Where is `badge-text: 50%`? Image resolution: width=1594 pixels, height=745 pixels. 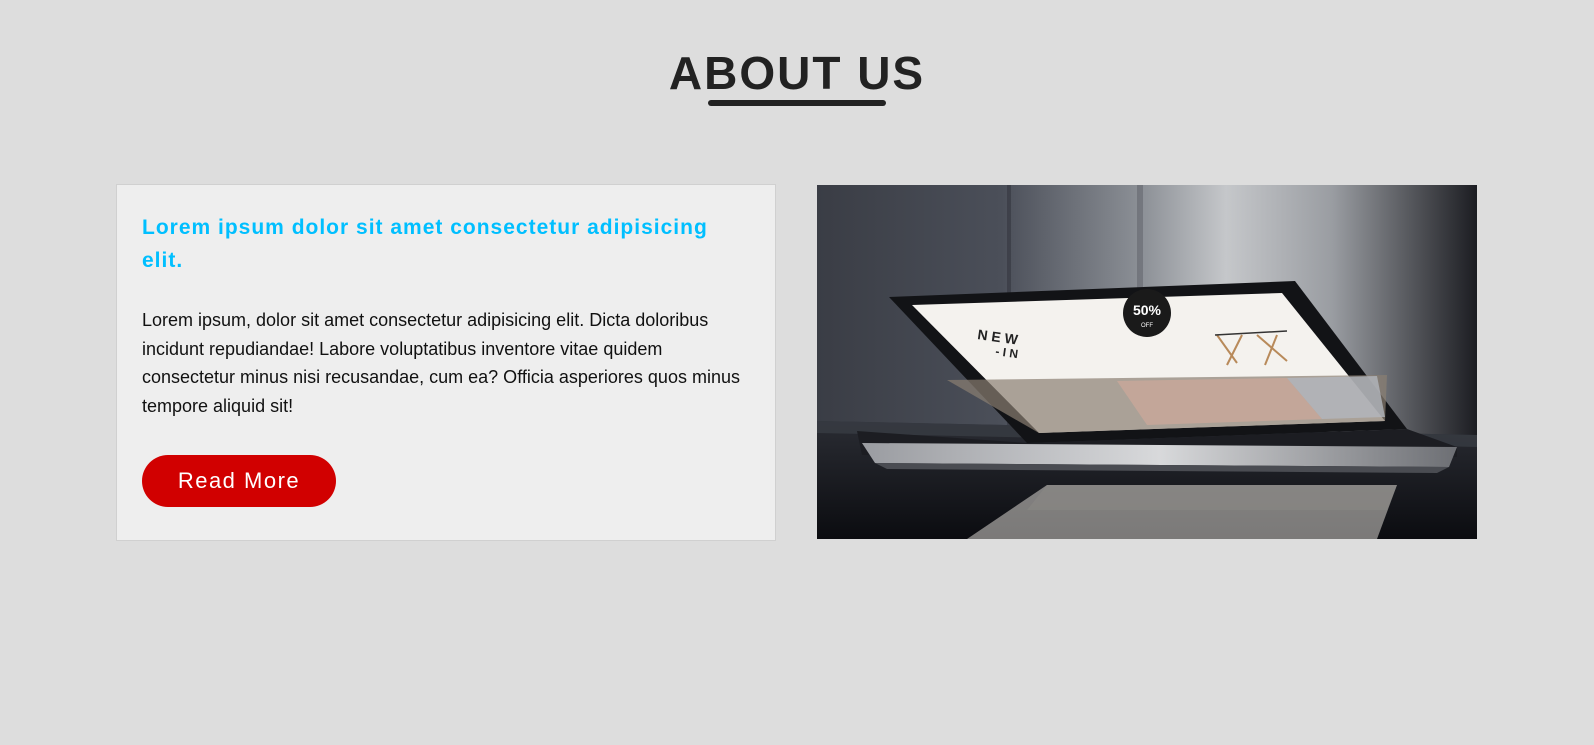 badge-text: 50% is located at coordinates (1147, 310).